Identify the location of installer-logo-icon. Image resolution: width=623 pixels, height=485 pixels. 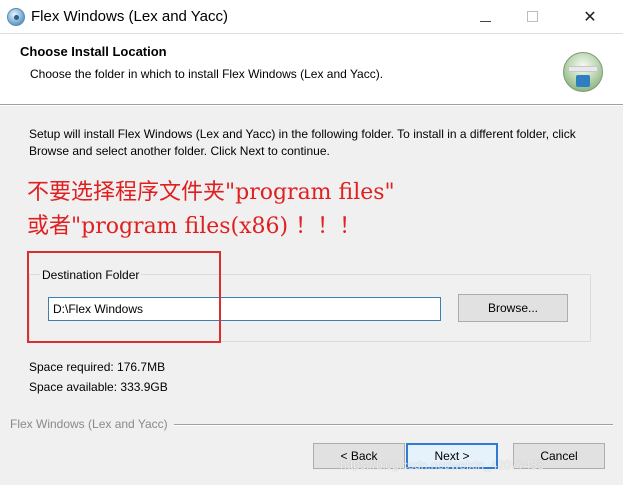
(583, 72).